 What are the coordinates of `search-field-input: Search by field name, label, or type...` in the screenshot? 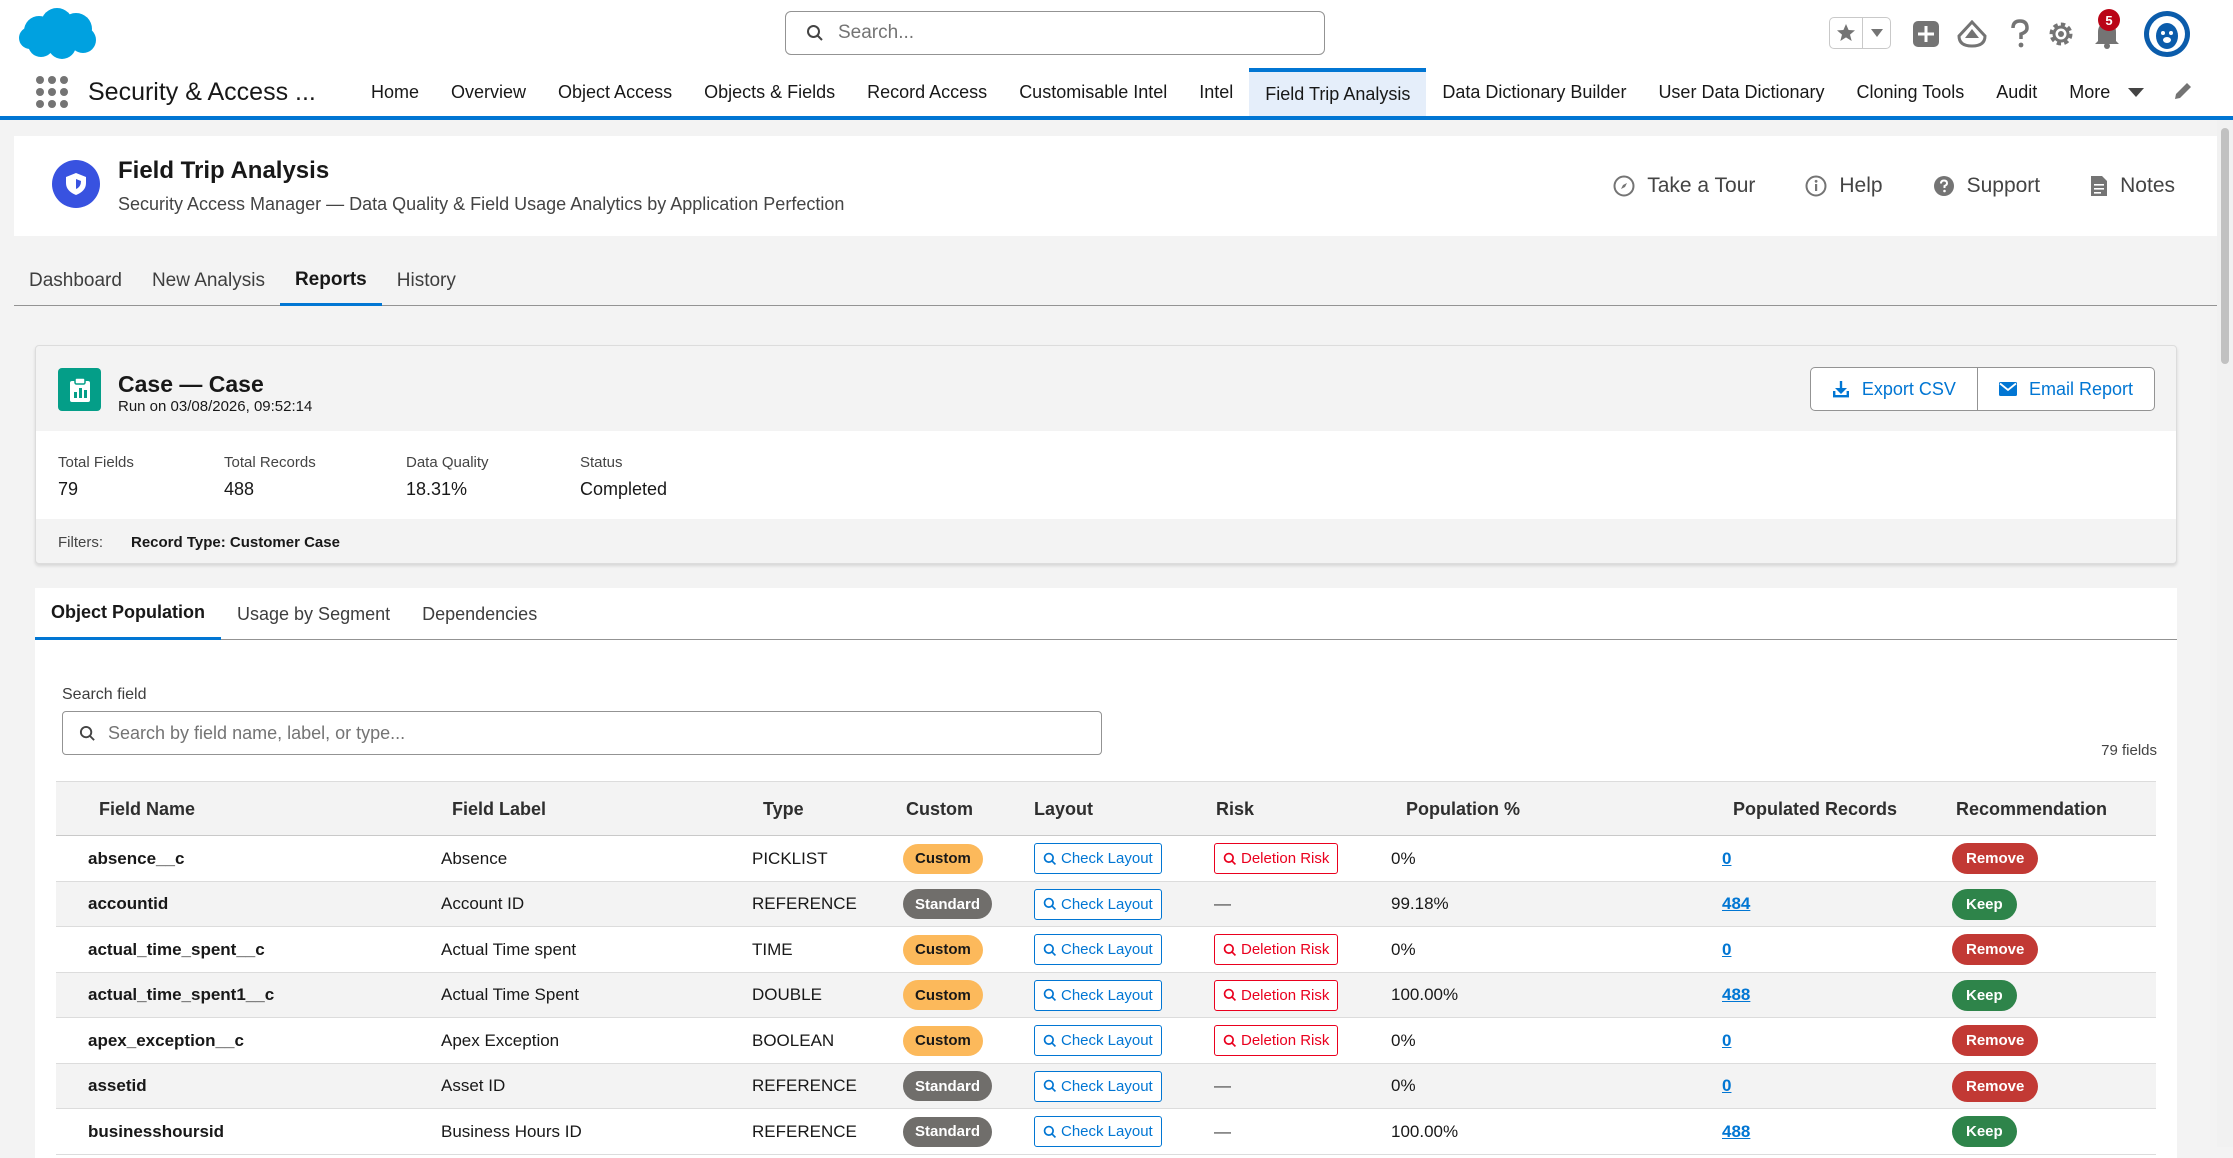 It's located at (582, 733).